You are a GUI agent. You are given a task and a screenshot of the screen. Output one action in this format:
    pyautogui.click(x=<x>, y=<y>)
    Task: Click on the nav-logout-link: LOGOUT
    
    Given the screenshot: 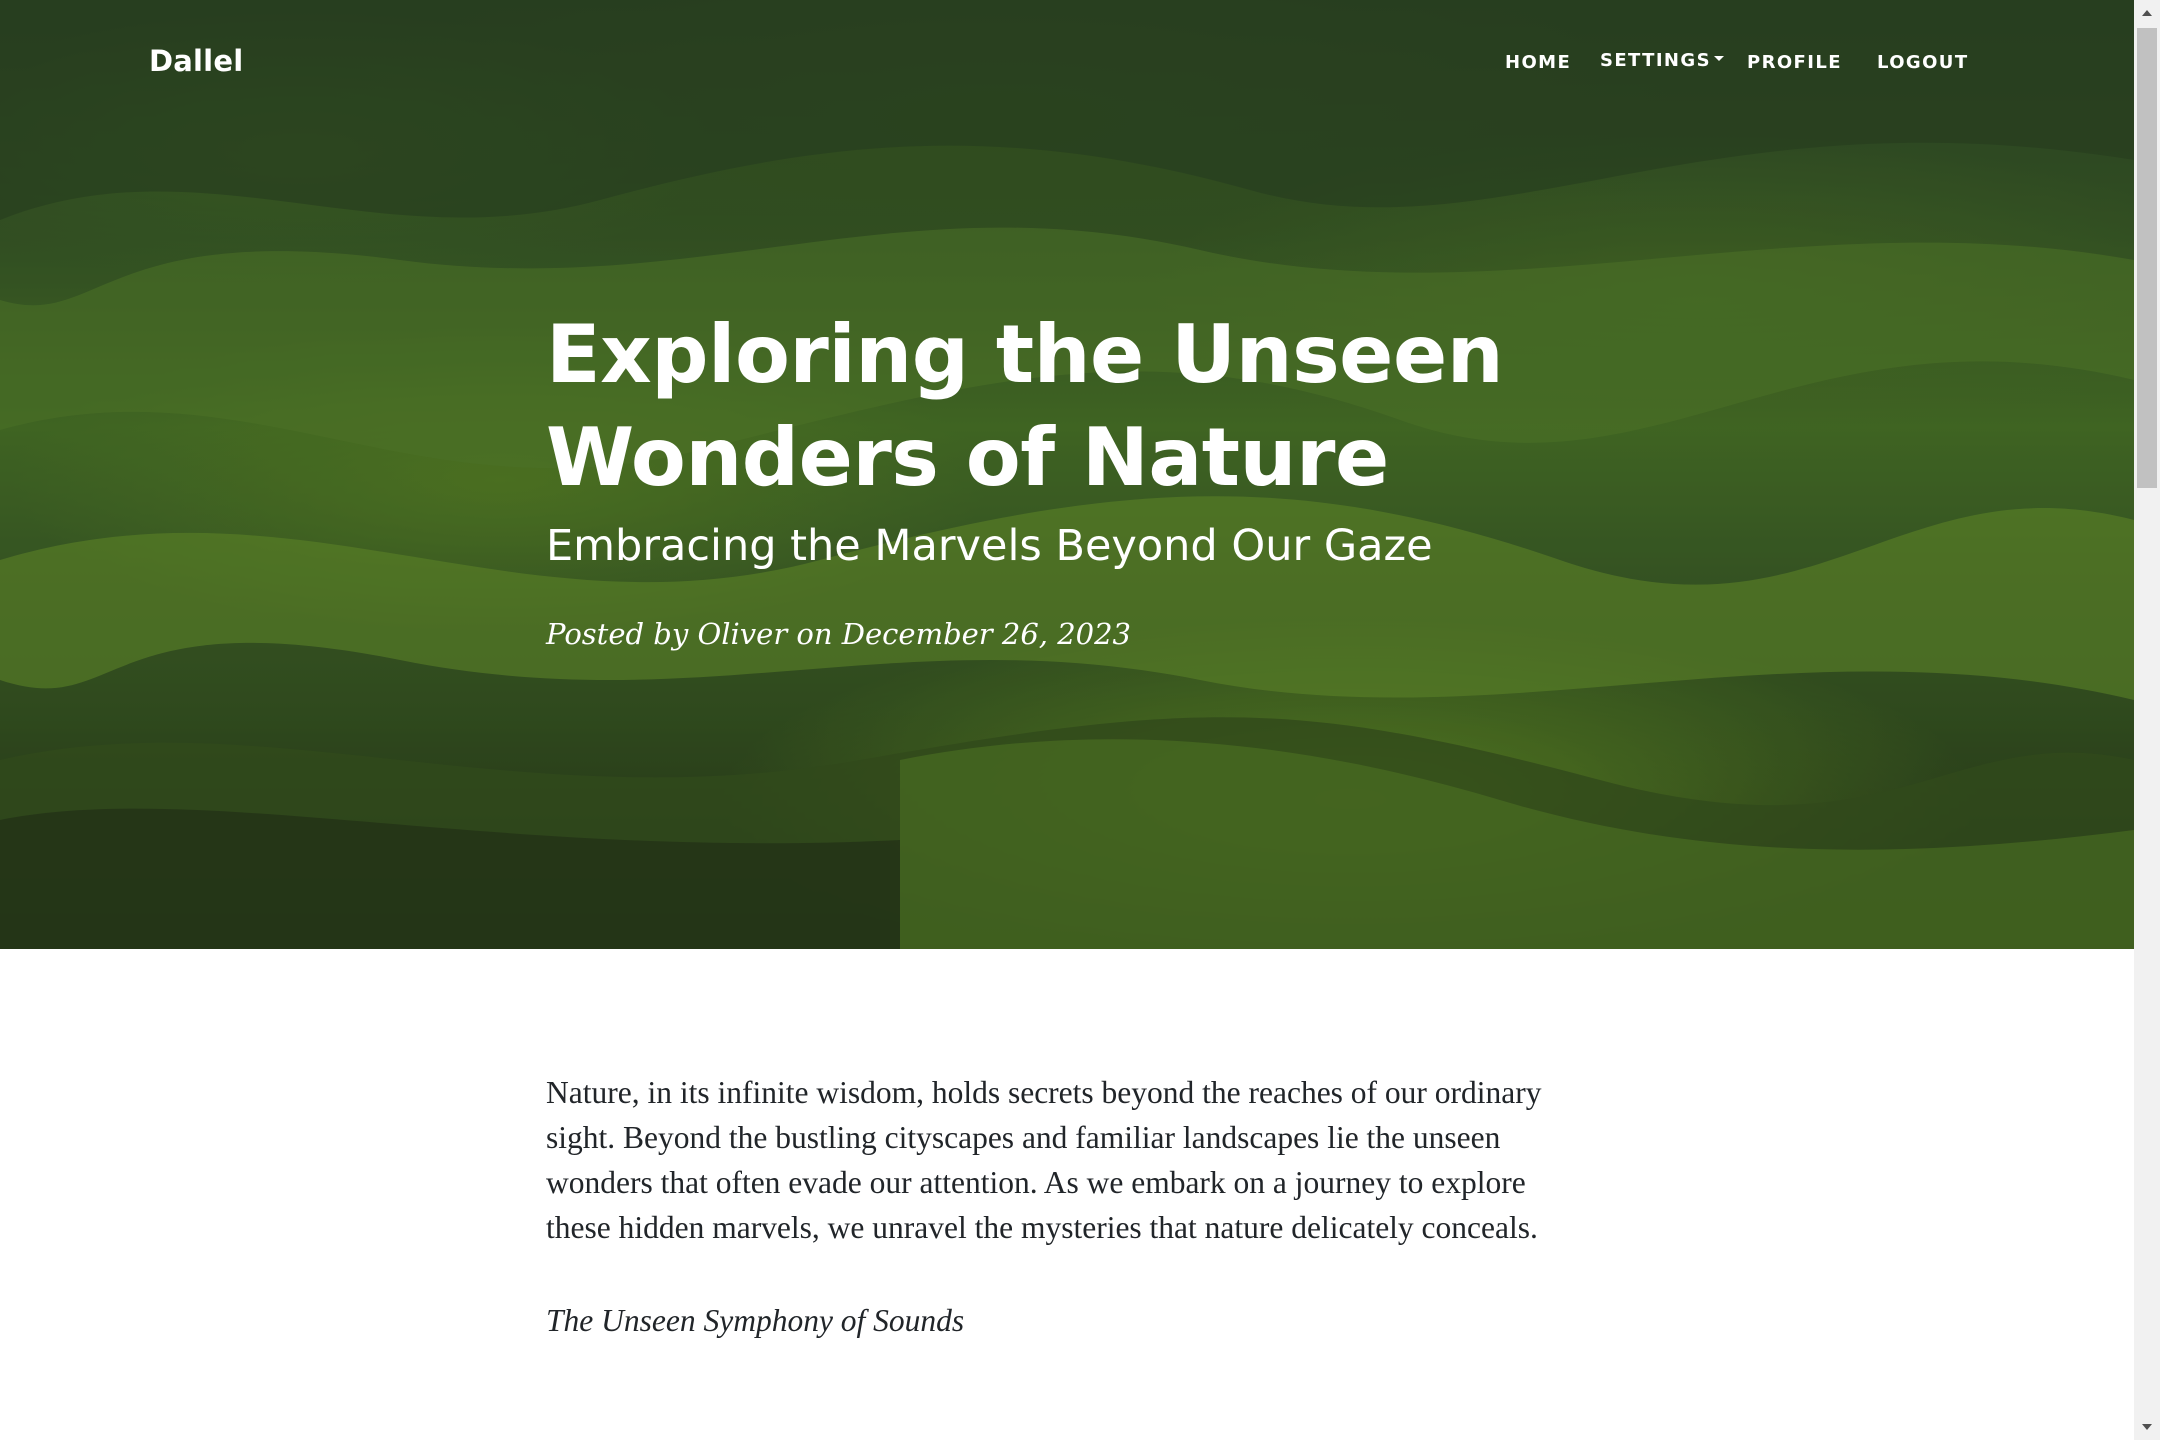 What is the action you would take?
    pyautogui.click(x=1923, y=62)
    